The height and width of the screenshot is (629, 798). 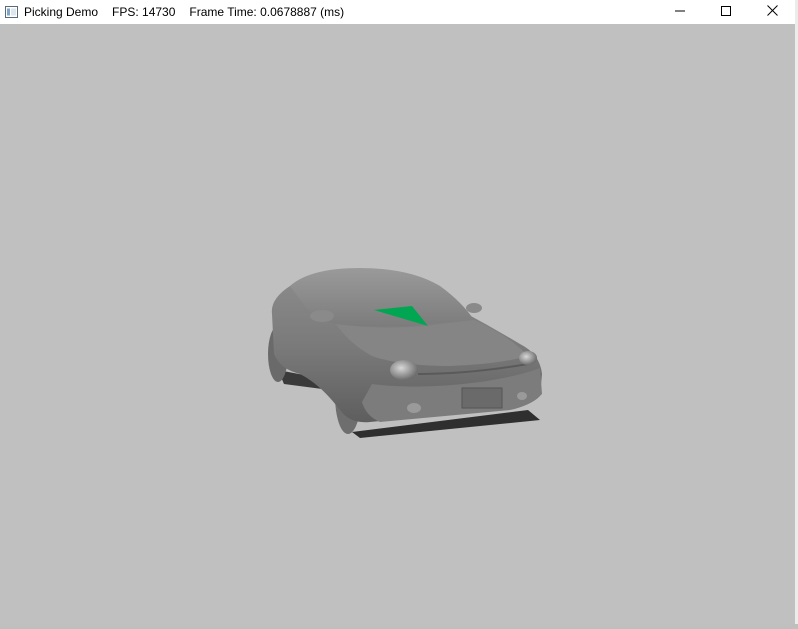 I want to click on right-fog-light, so click(x=522, y=396).